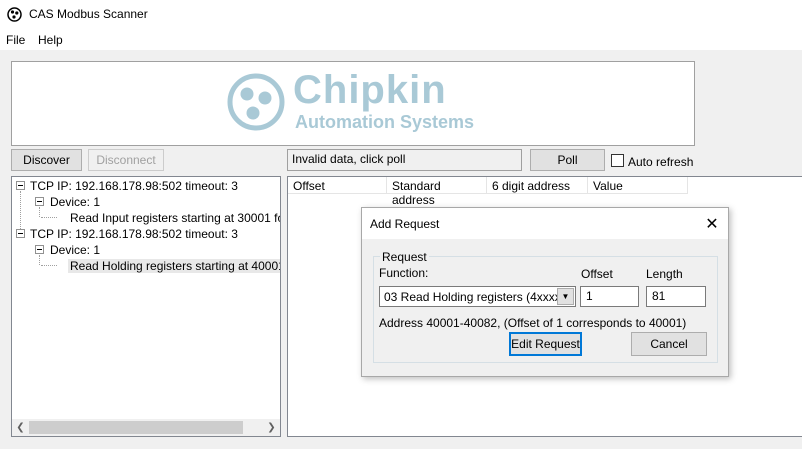 The width and height of the screenshot is (802, 449). Describe the element at coordinates (385, 122) in the screenshot. I see `logo-subtitle: Automation Systems` at that location.